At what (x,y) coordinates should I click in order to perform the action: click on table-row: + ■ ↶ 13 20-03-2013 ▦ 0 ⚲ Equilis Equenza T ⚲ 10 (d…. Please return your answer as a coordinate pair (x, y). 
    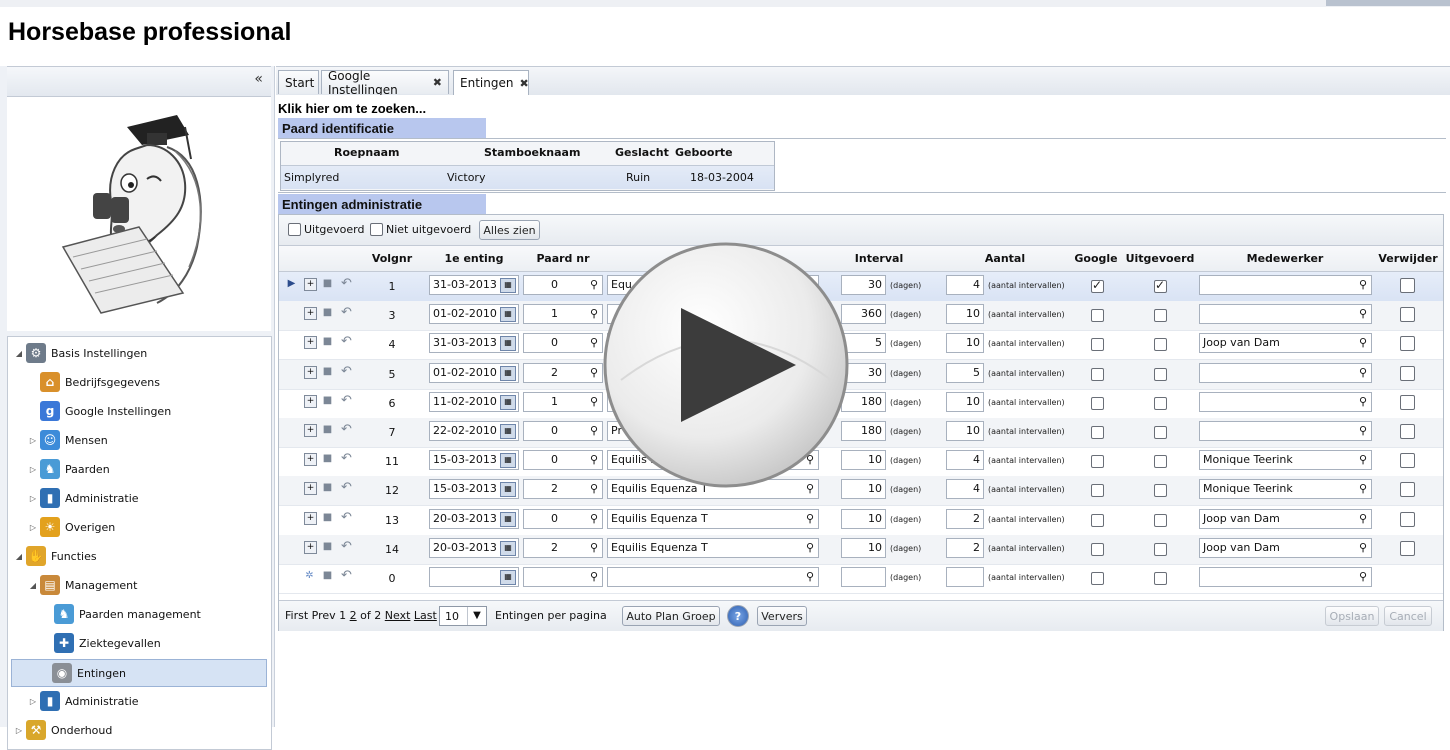
    Looking at the image, I should click on (861, 521).